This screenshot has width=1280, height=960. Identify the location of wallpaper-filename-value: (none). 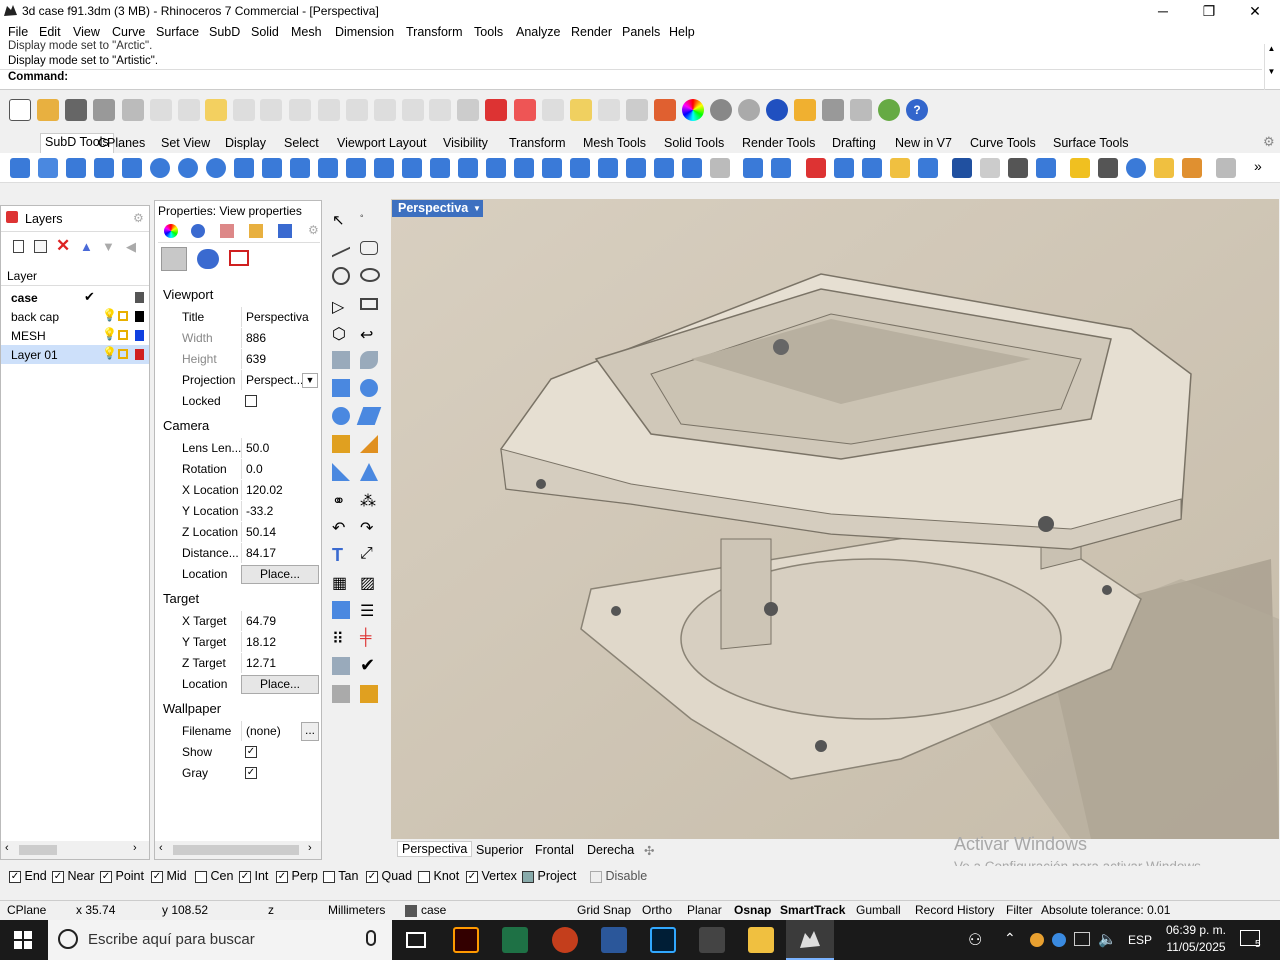
(270, 731).